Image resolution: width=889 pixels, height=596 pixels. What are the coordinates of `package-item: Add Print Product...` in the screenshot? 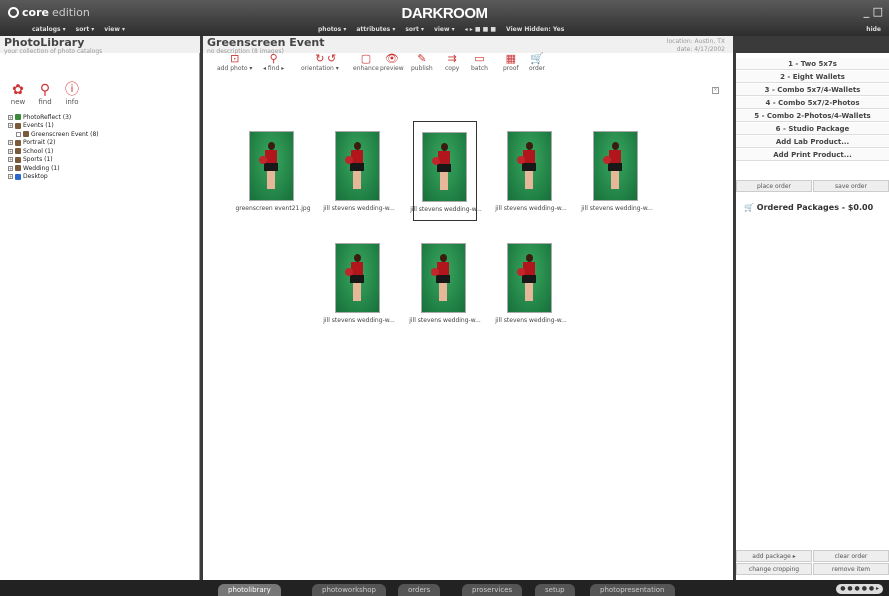 It's located at (812, 155).